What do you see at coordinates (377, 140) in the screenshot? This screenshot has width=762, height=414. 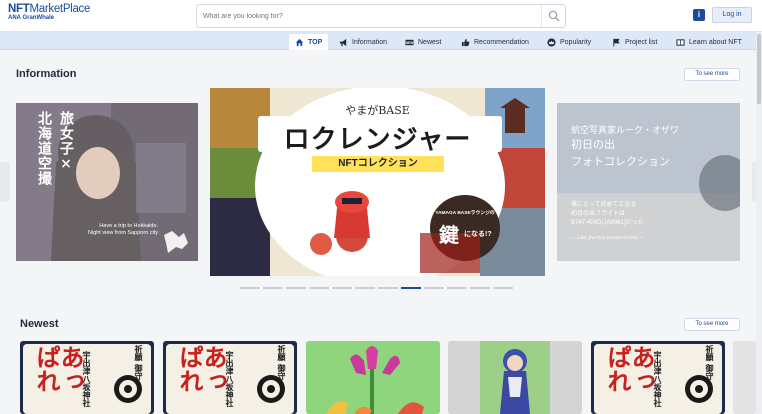 I see `slide-headline: ロクレンジャー` at bounding box center [377, 140].